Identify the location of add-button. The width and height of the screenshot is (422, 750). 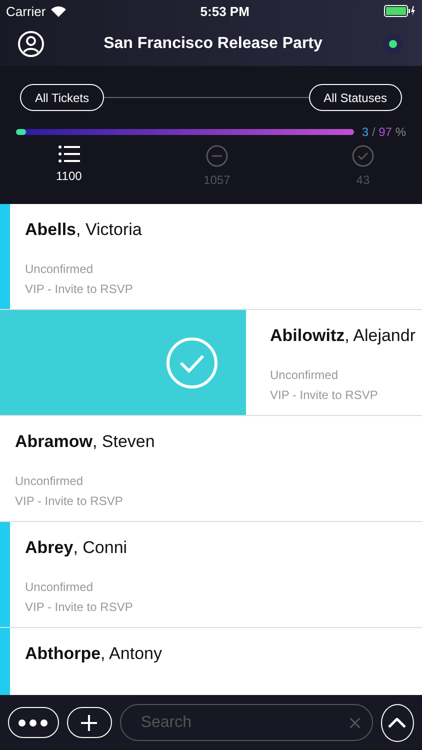
(89, 722).